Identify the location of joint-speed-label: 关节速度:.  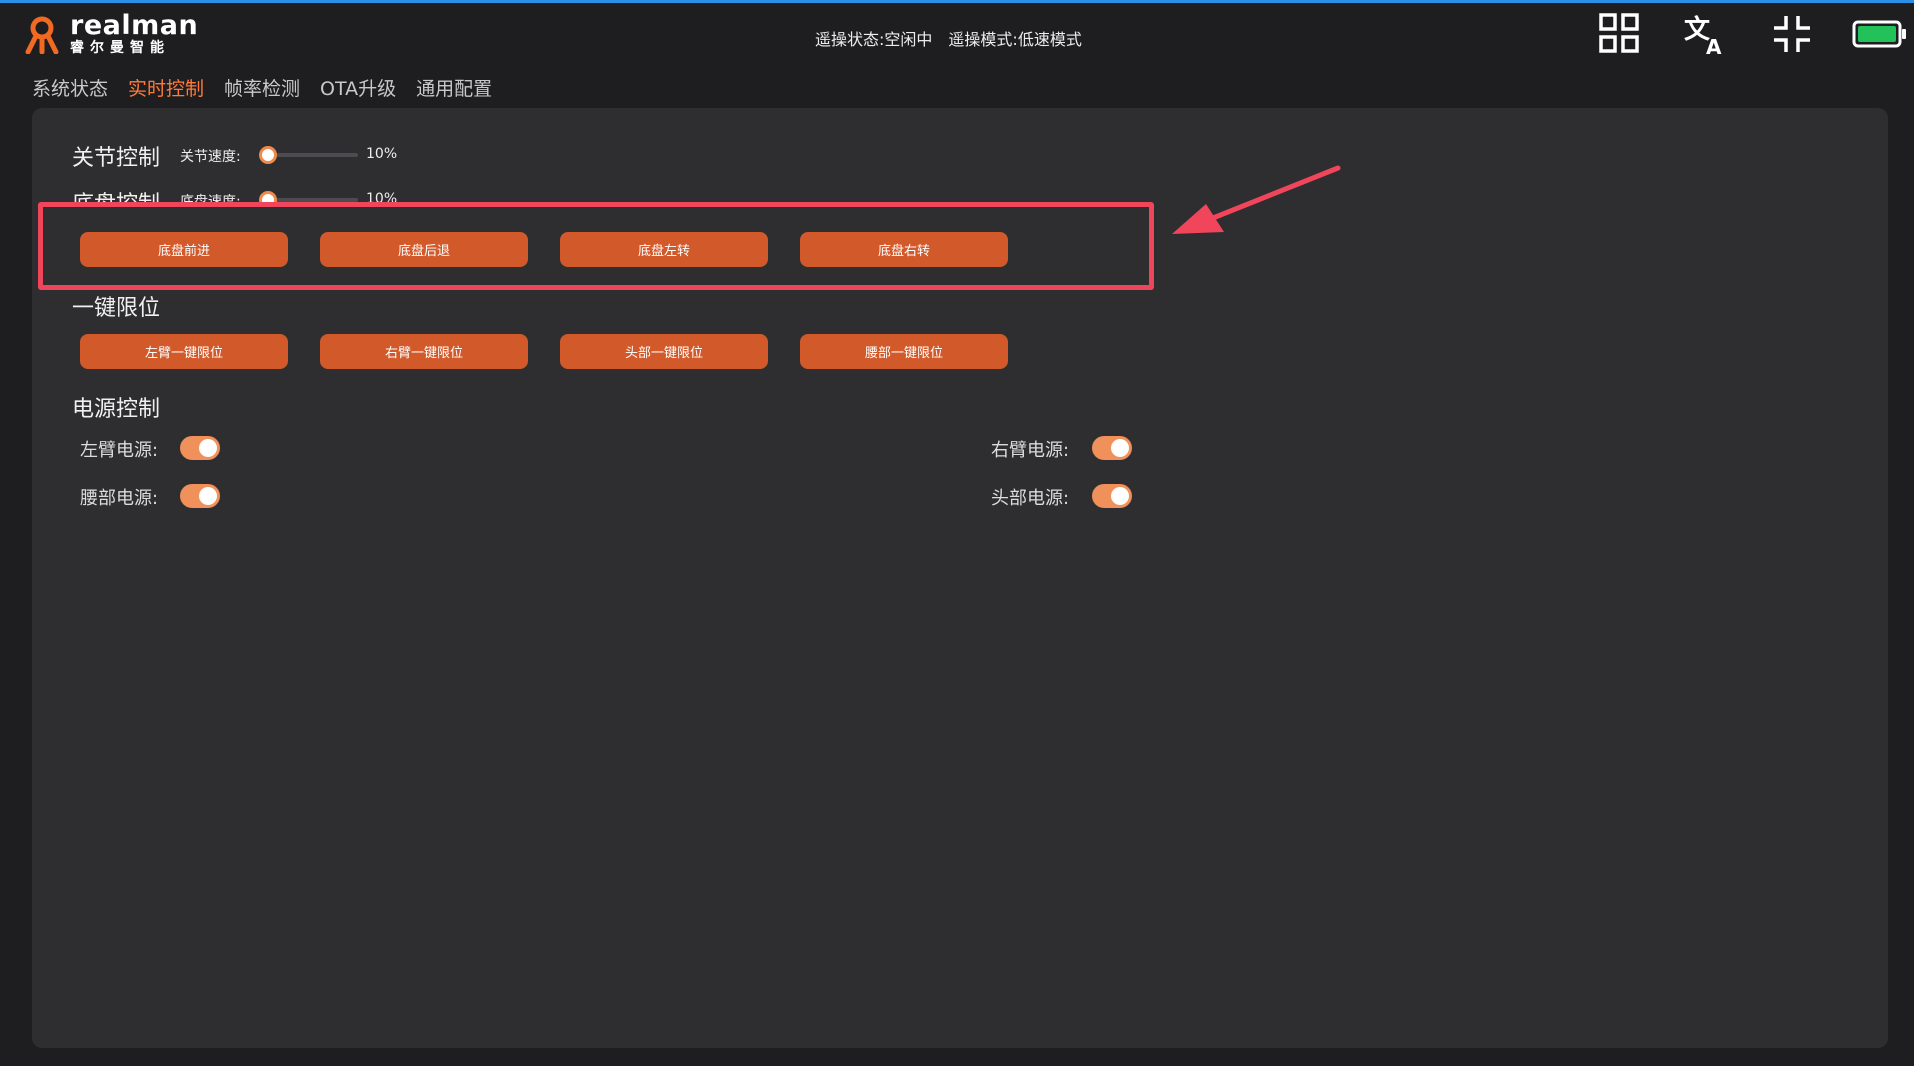
(210, 157).